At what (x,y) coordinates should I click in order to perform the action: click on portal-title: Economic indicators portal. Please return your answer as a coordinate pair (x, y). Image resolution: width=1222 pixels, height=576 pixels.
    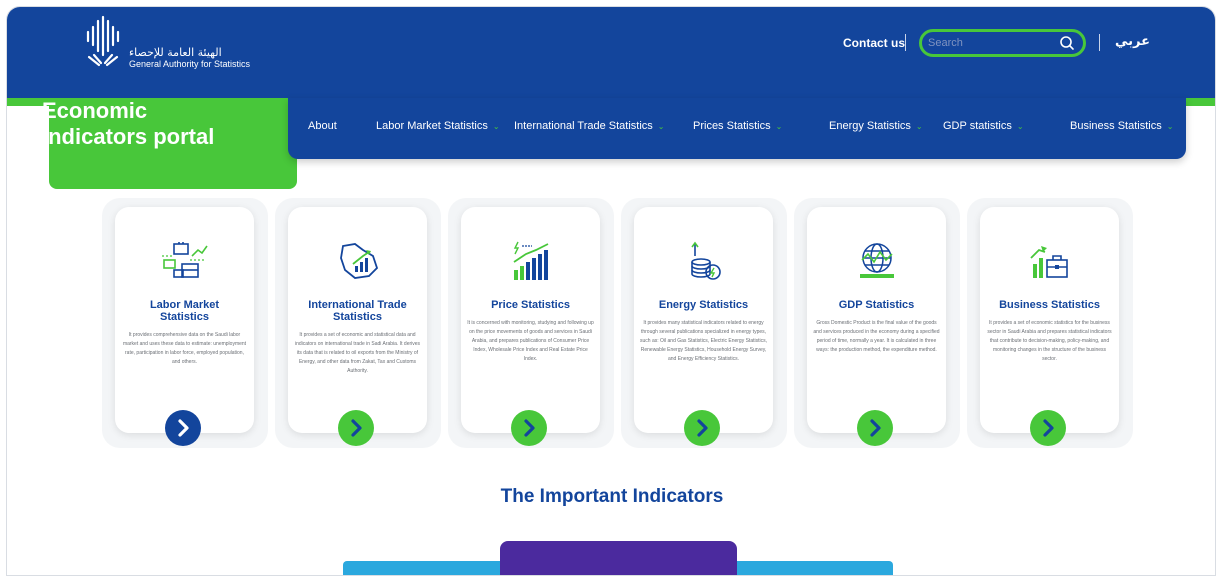
    Looking at the image, I should click on (128, 124).